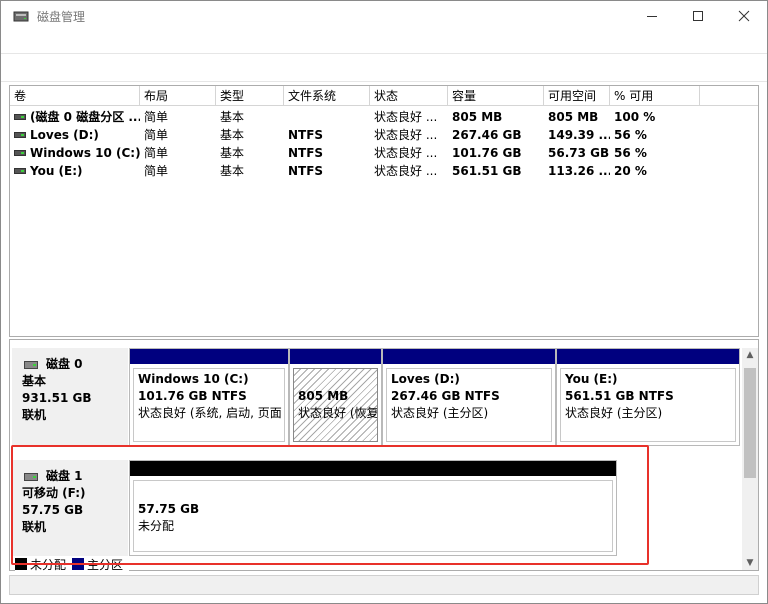  I want to click on column-header-layout: 布局, so click(178, 96).